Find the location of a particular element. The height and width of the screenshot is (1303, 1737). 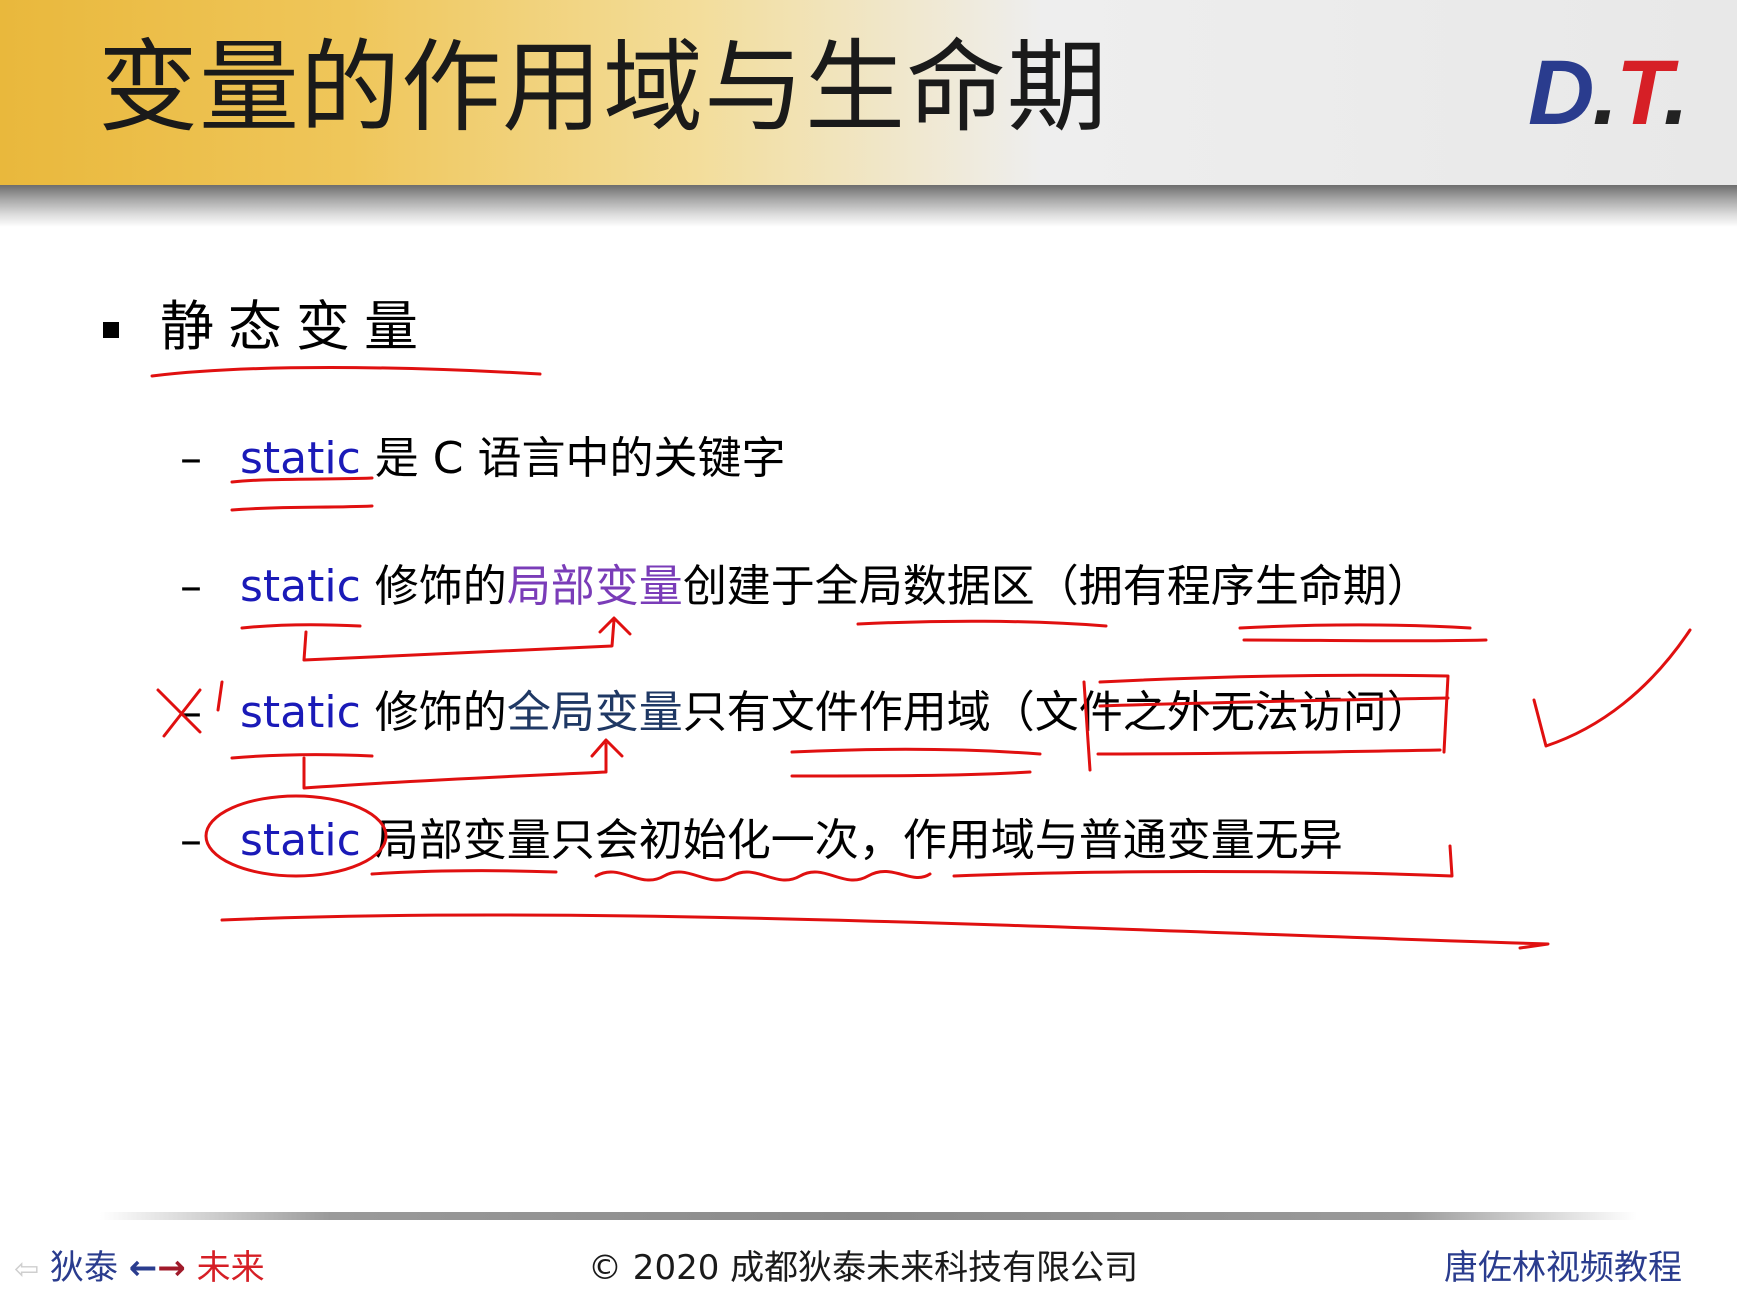

footer-rule is located at coordinates (868, 1216).